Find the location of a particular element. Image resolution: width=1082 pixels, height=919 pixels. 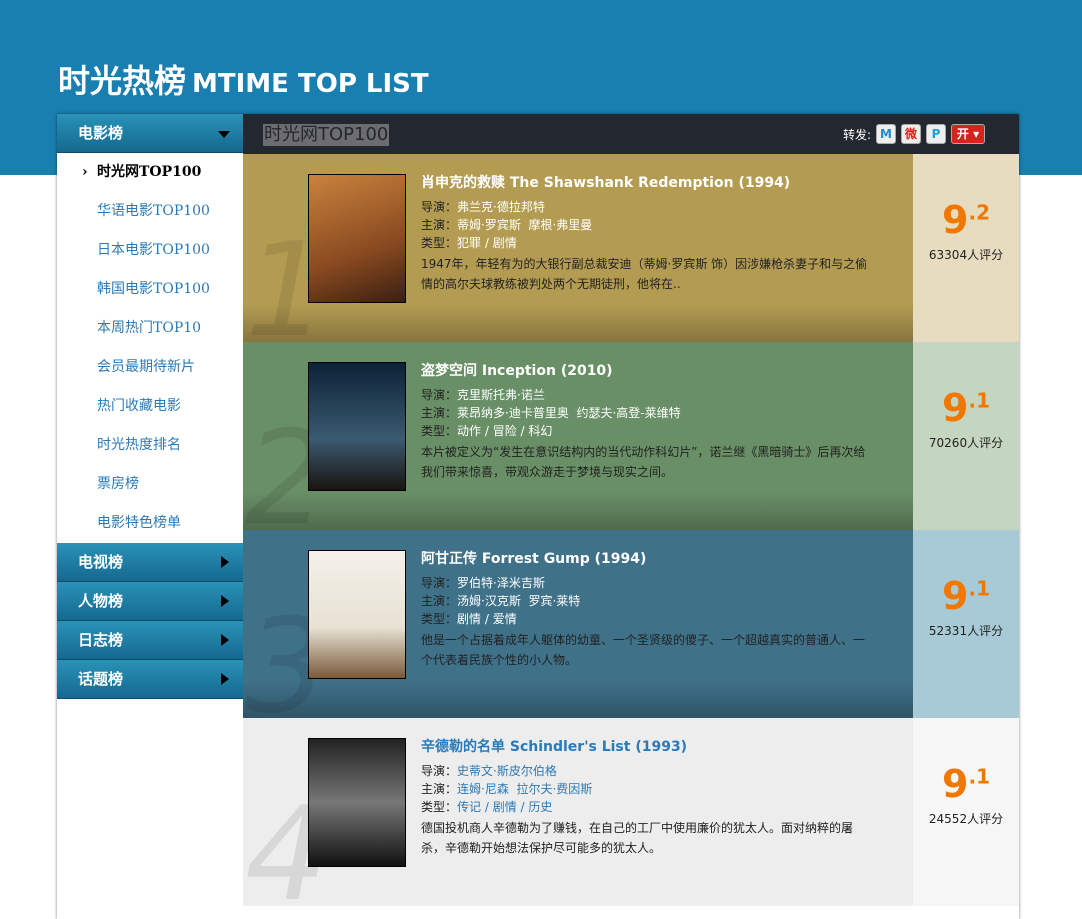

category-label: 电影榜 is located at coordinates (101, 133).